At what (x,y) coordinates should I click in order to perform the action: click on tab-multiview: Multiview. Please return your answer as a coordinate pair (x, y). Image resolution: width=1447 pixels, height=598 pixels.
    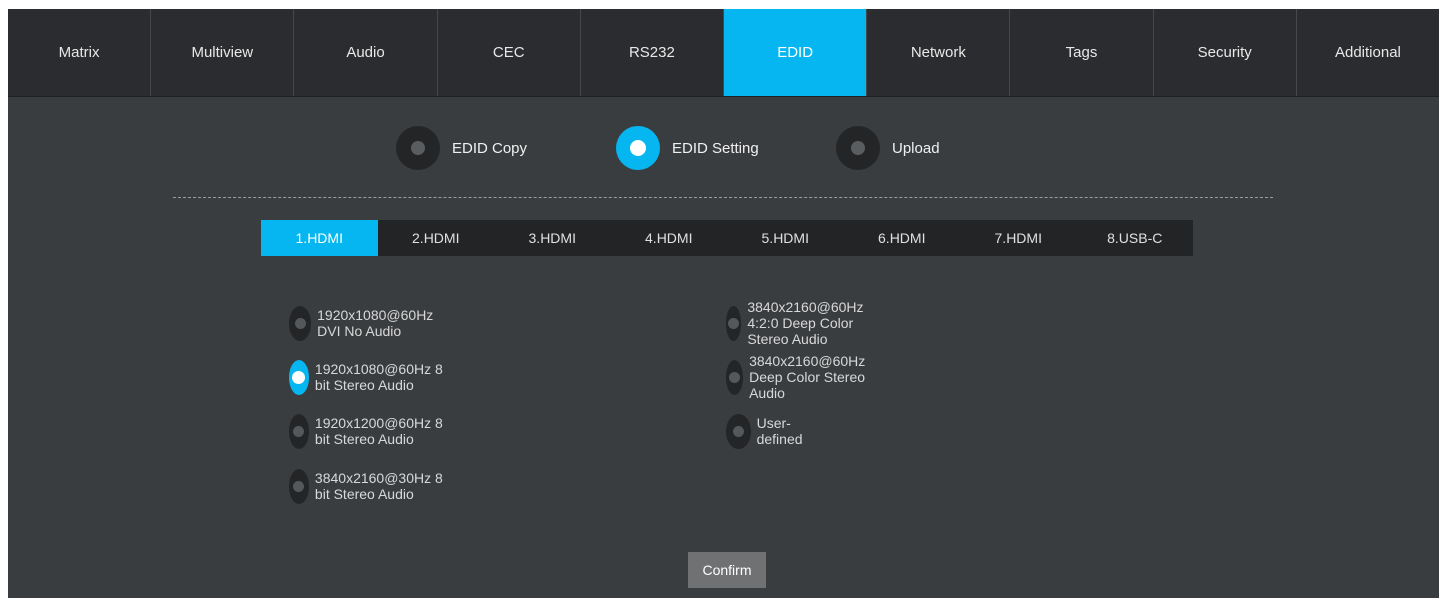
    Looking at the image, I should click on (223, 52).